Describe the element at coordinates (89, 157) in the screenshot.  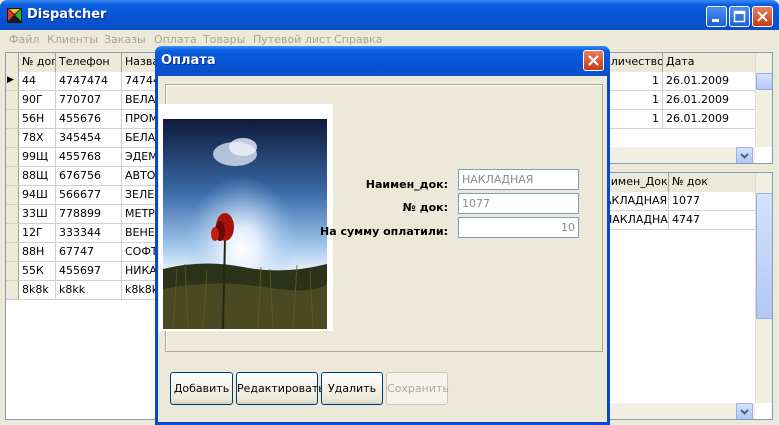
I see `table-cell: 455768` at that location.